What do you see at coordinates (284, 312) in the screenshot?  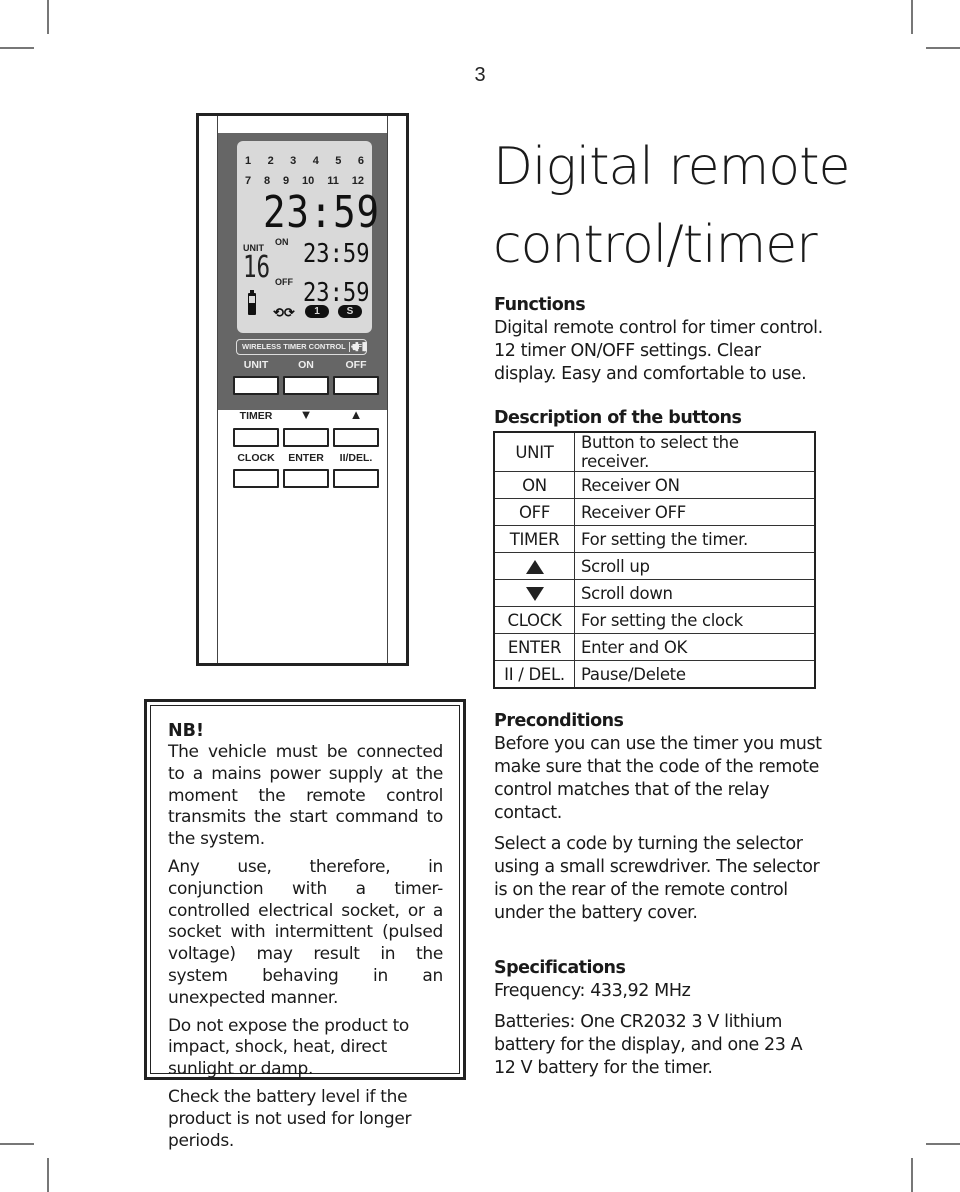 I see `repeat-icon: ⟲⟳` at bounding box center [284, 312].